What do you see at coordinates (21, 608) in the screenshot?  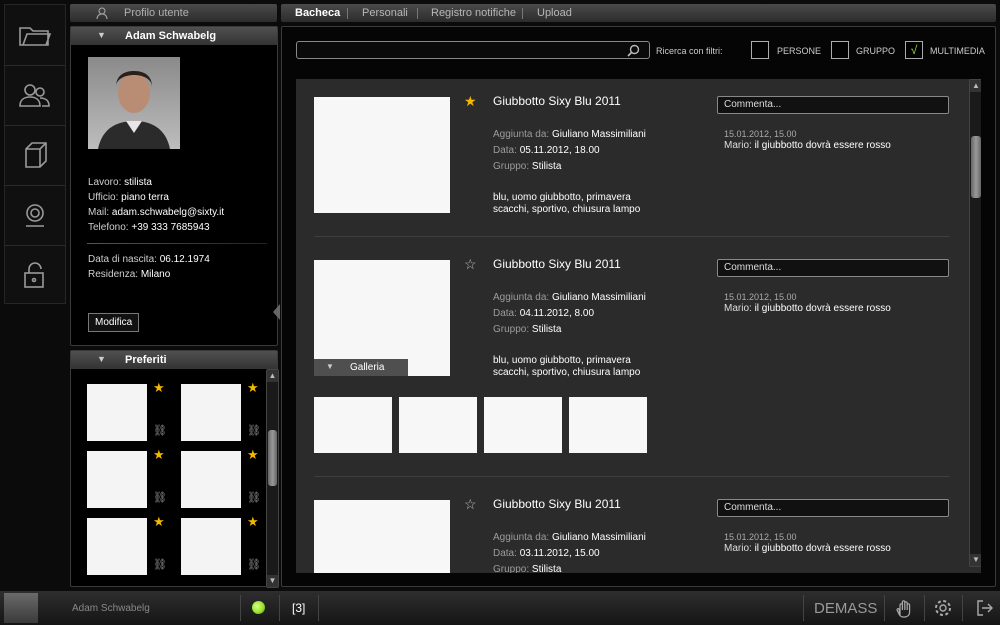 I see `bottom-avatar` at bounding box center [21, 608].